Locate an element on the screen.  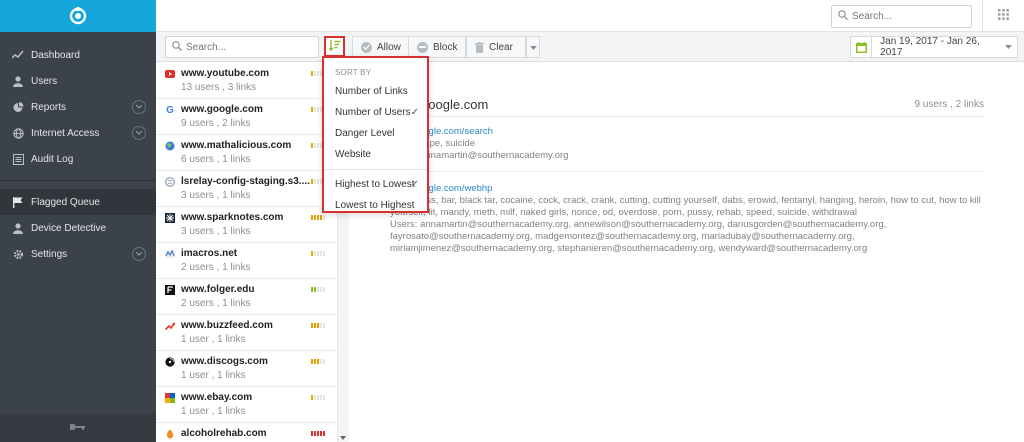
check-icon is located at coordinates (366, 47).